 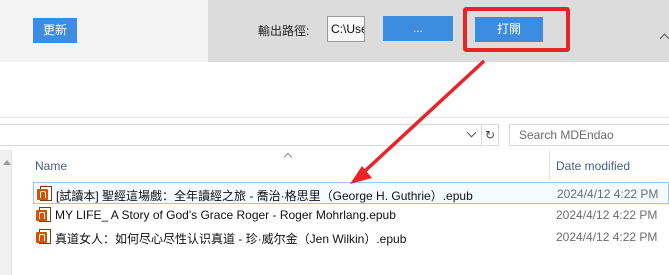 I want to click on update-button: 更新, so click(x=55, y=30).